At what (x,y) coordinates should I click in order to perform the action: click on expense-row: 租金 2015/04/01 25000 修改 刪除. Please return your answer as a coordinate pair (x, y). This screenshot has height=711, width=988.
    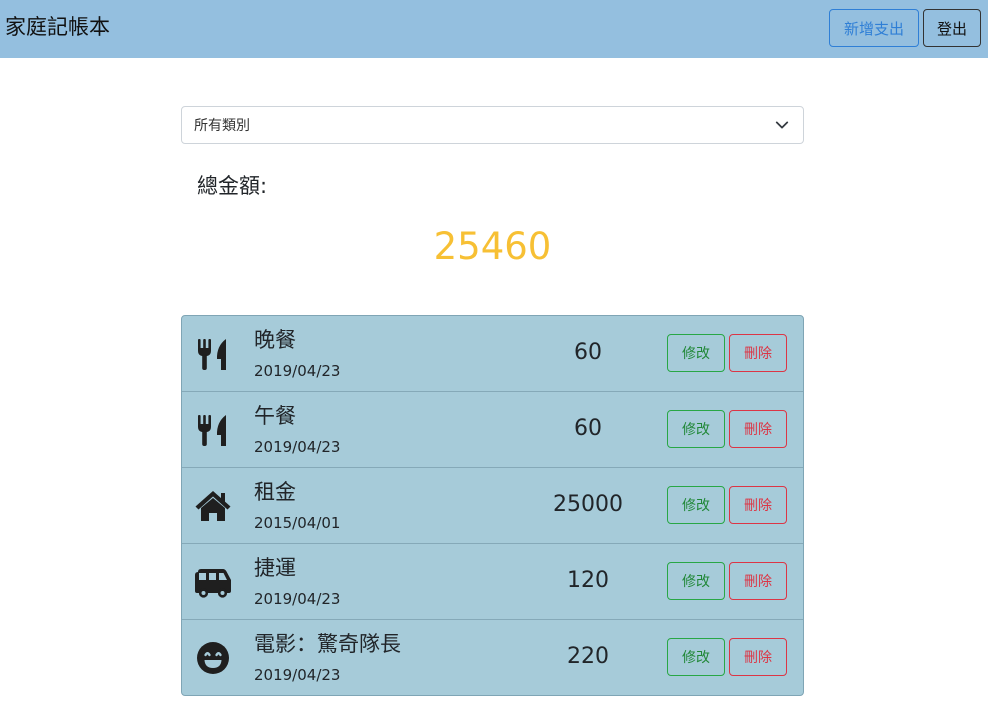
    Looking at the image, I should click on (492, 506).